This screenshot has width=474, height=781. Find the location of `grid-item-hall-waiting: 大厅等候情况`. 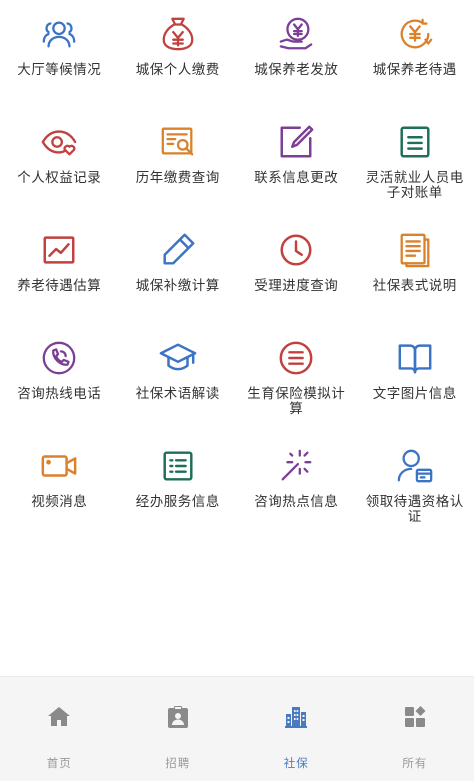

grid-item-hall-waiting: 大厅等候情况 is located at coordinates (59, 54).